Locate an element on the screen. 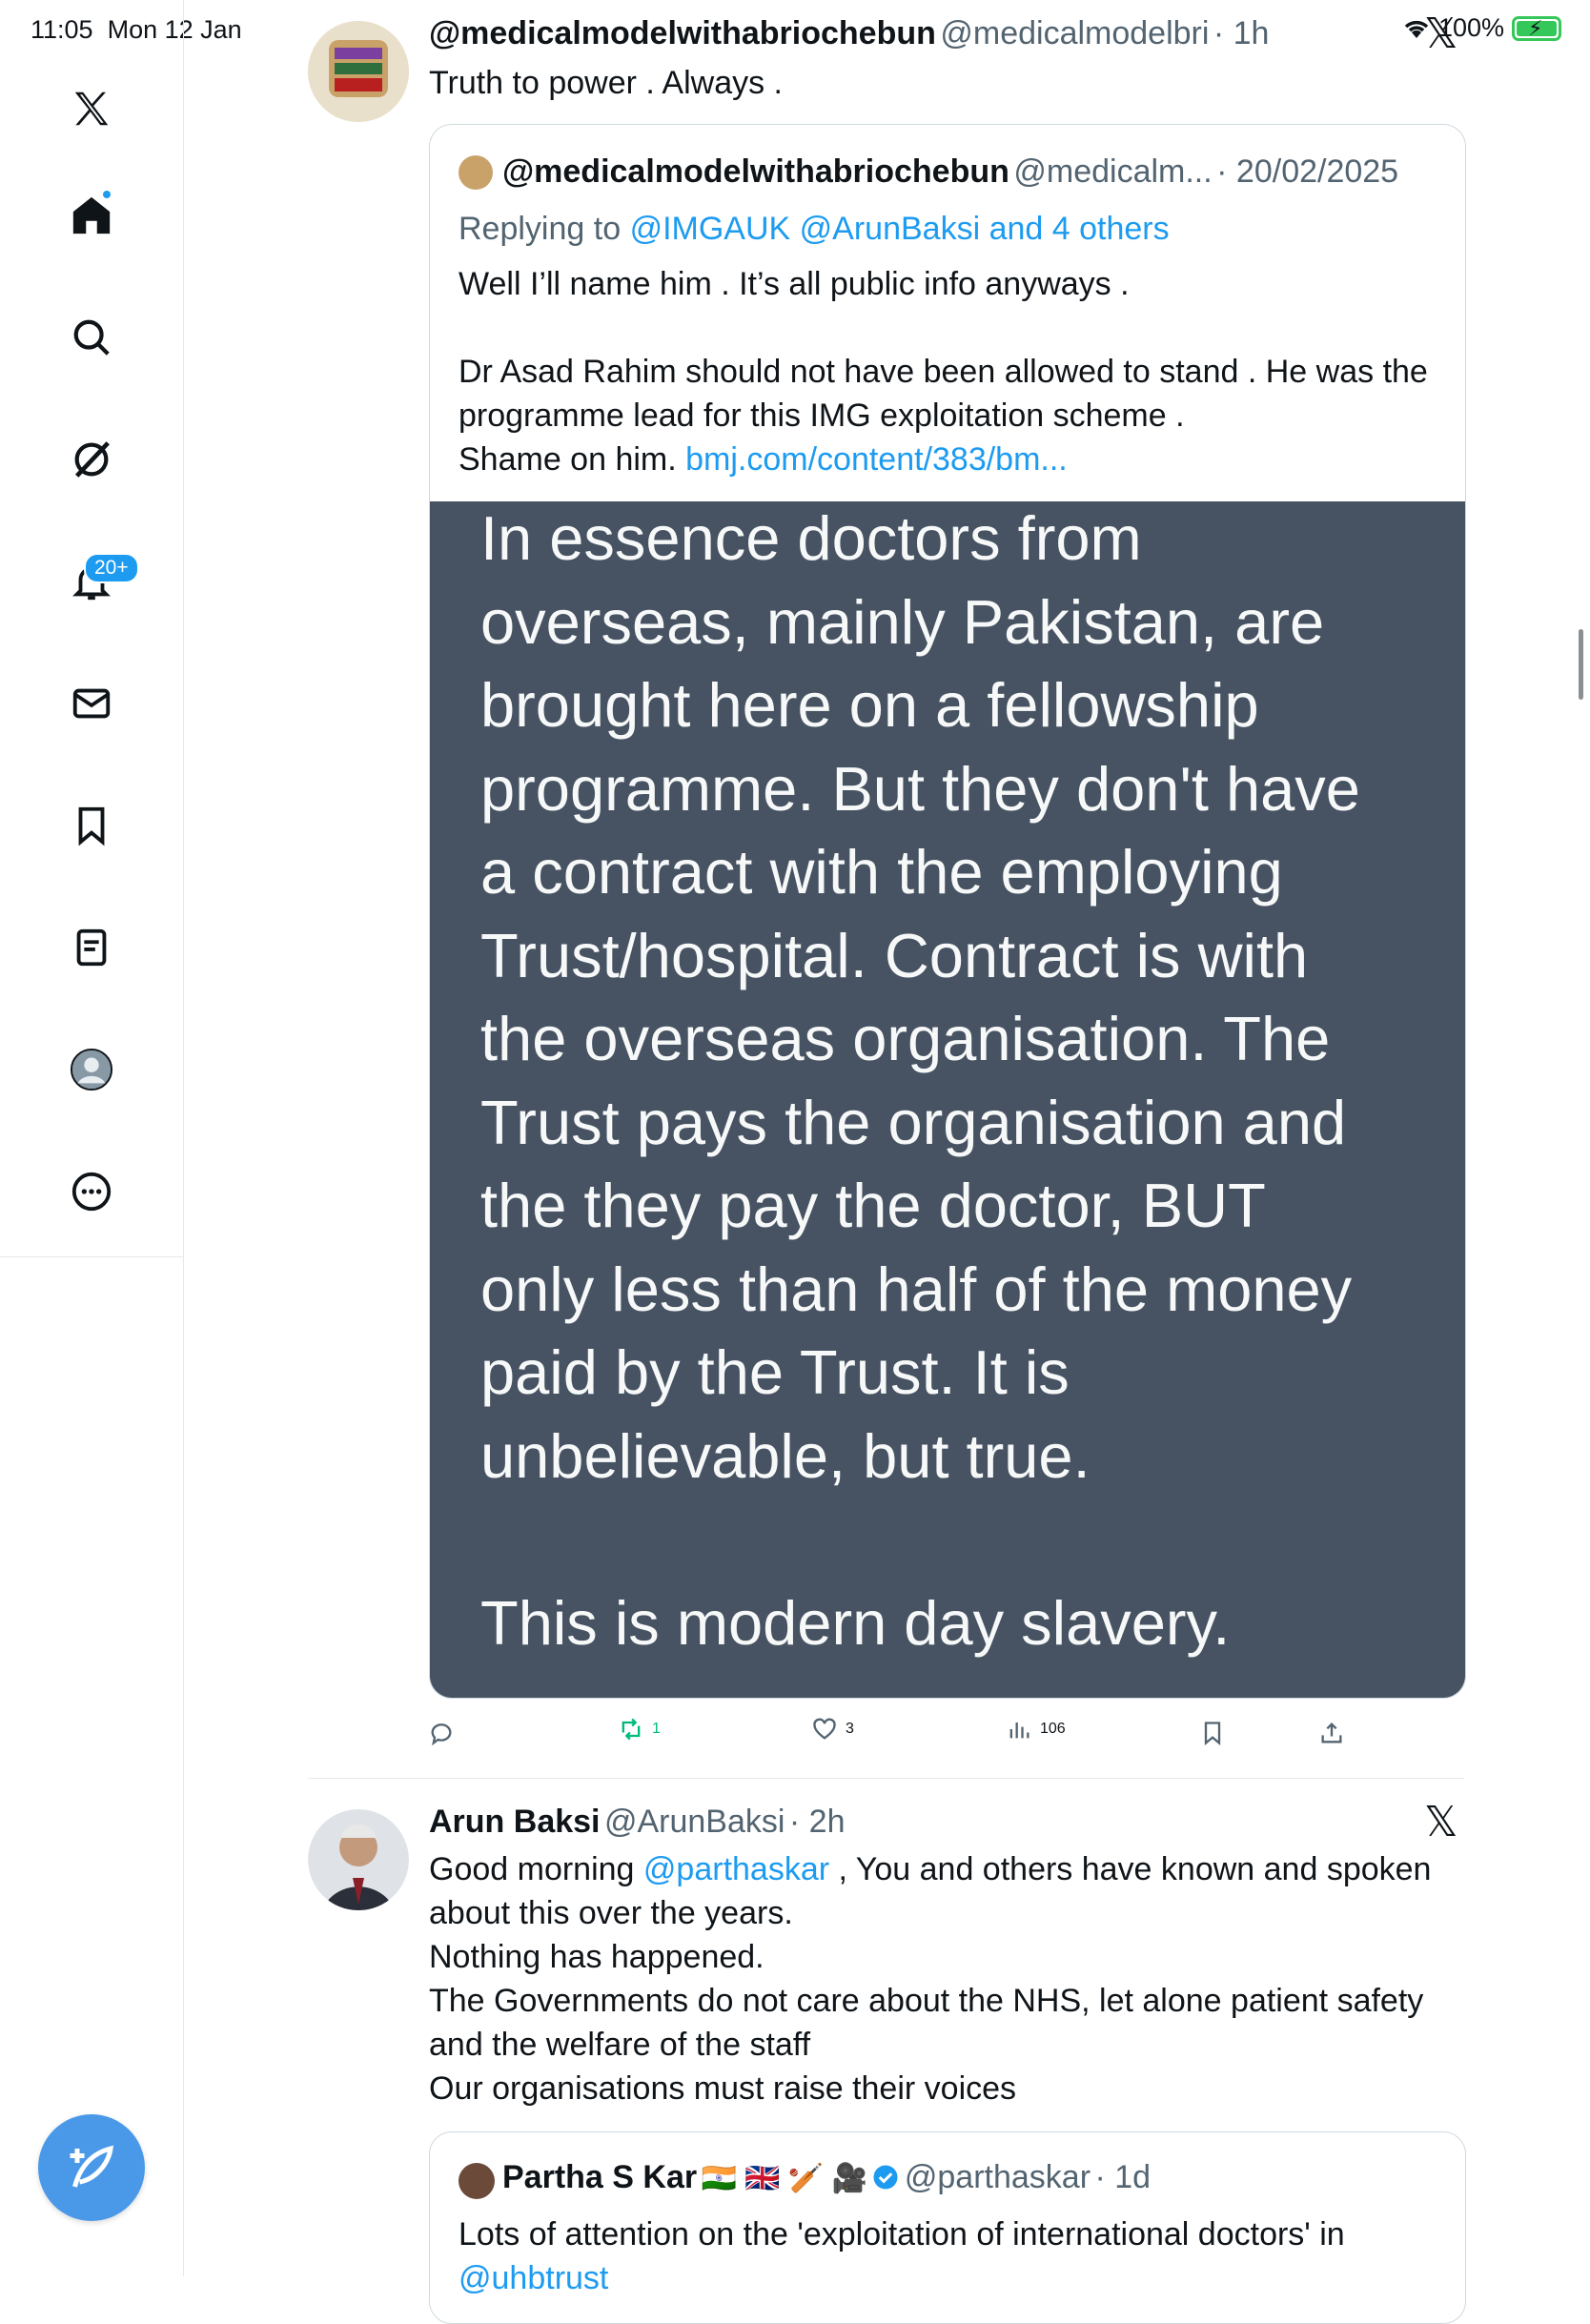  share-icon is located at coordinates (1331, 1733).